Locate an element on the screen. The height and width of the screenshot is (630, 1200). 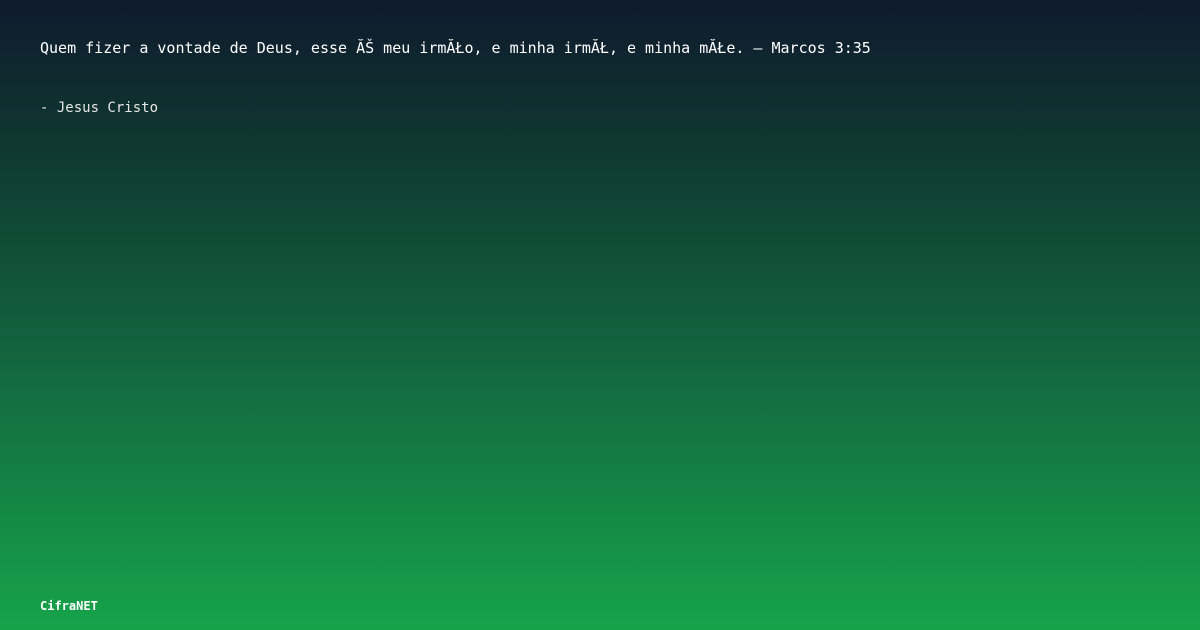
quote-author: - Jesus Cristo is located at coordinates (99, 108).